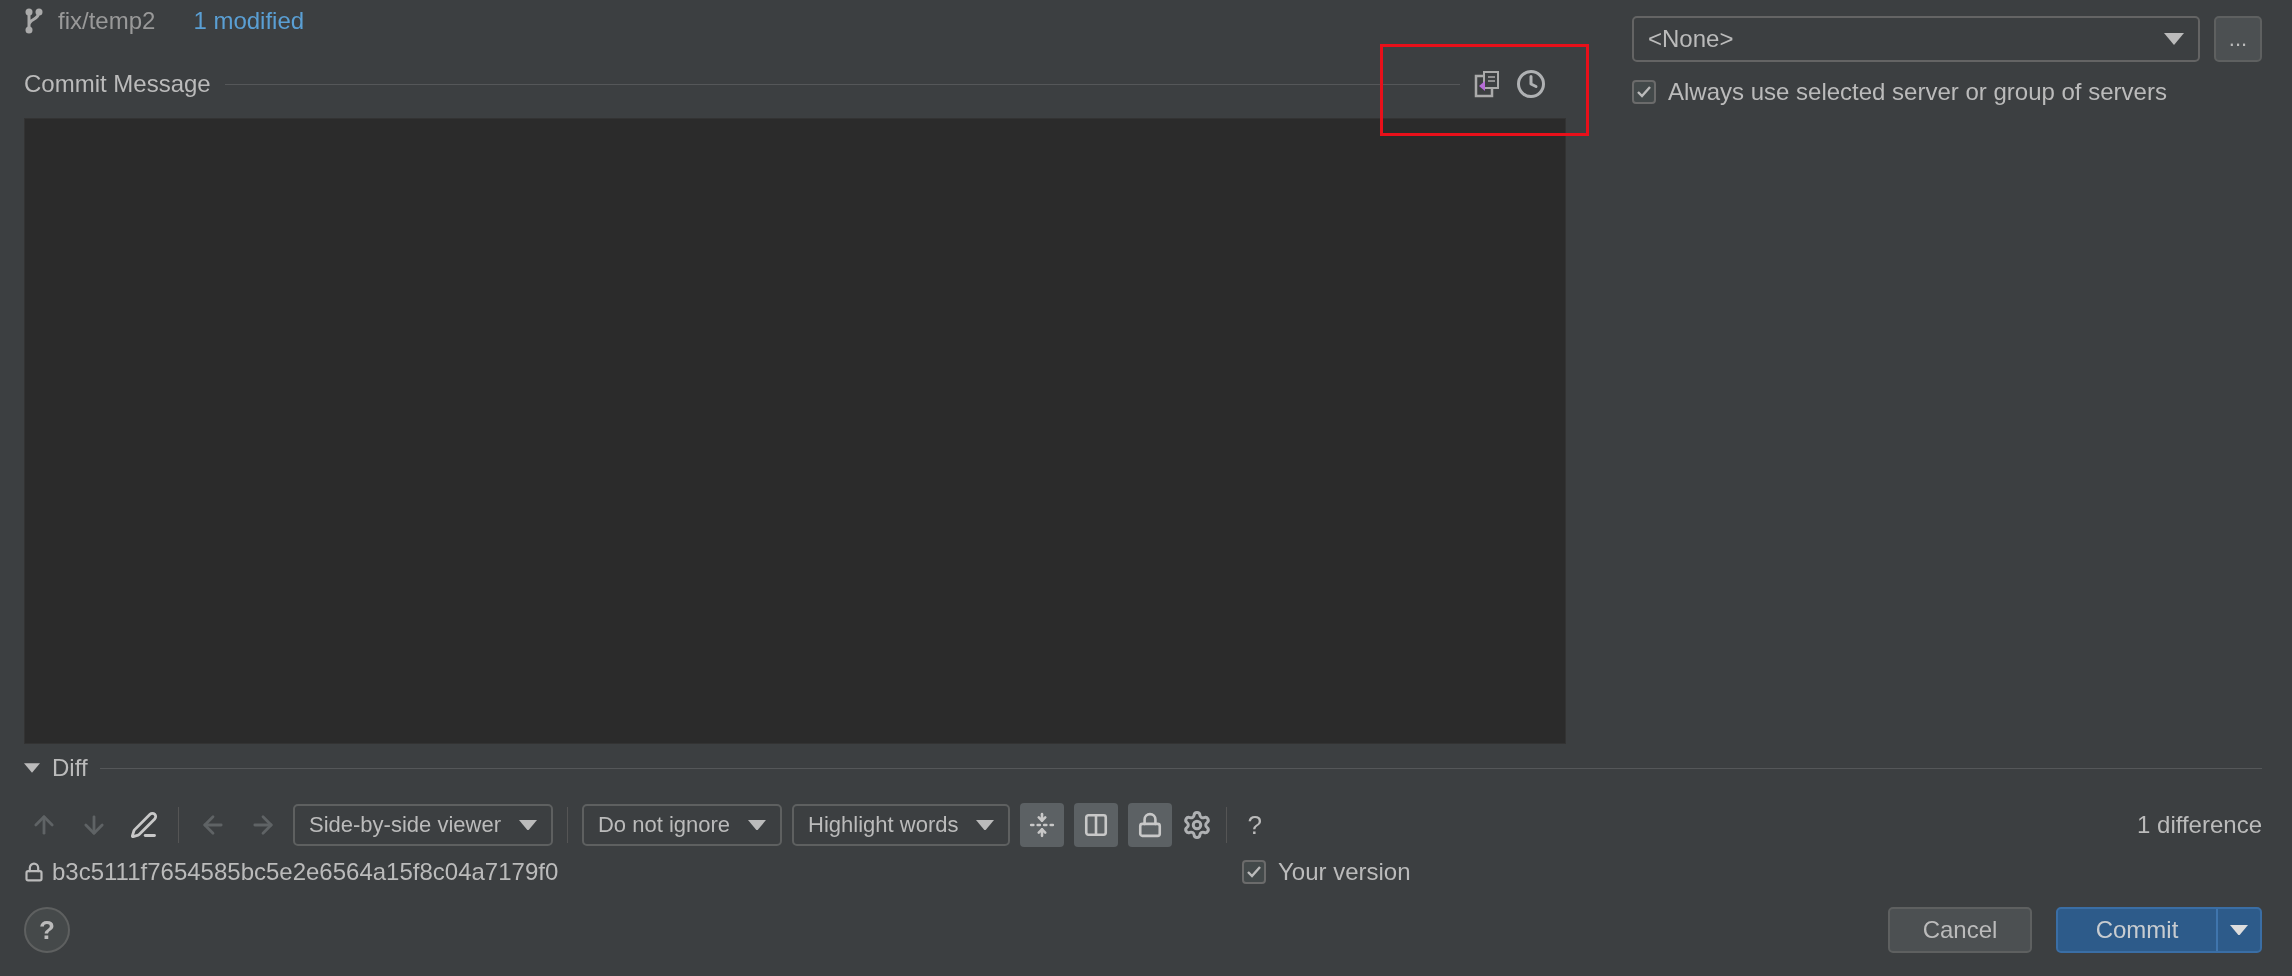  I want to click on cancel-button: Cancel, so click(1960, 930).